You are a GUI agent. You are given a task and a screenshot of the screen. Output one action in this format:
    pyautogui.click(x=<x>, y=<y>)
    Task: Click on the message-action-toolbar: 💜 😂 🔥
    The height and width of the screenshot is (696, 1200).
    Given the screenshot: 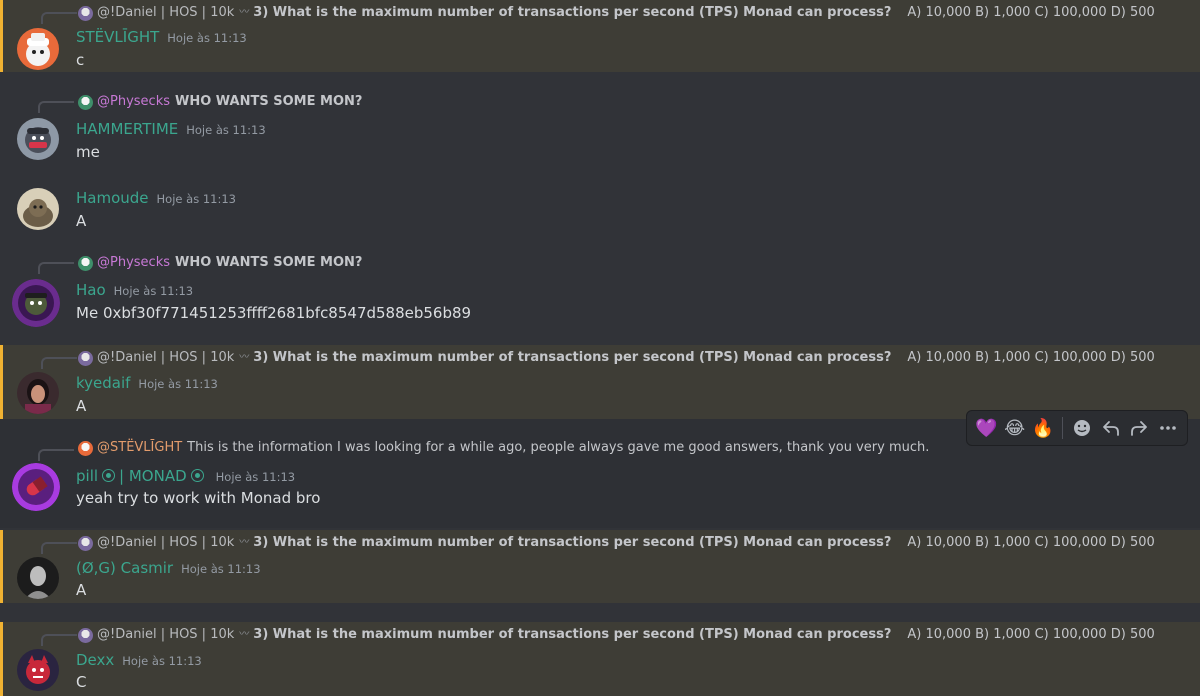 What is the action you would take?
    pyautogui.click(x=1077, y=428)
    